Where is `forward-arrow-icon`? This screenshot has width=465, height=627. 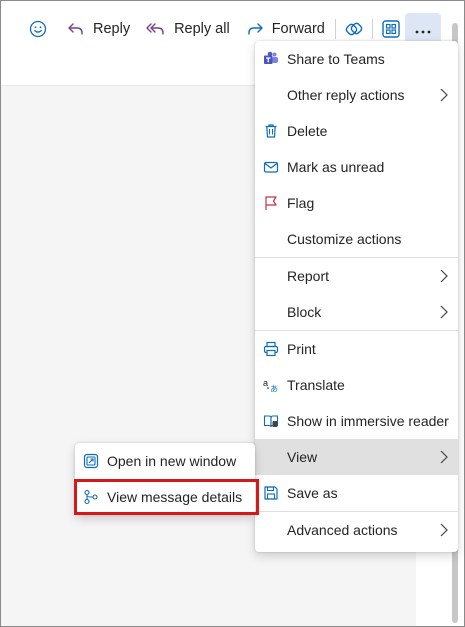
forward-arrow-icon is located at coordinates (255, 29).